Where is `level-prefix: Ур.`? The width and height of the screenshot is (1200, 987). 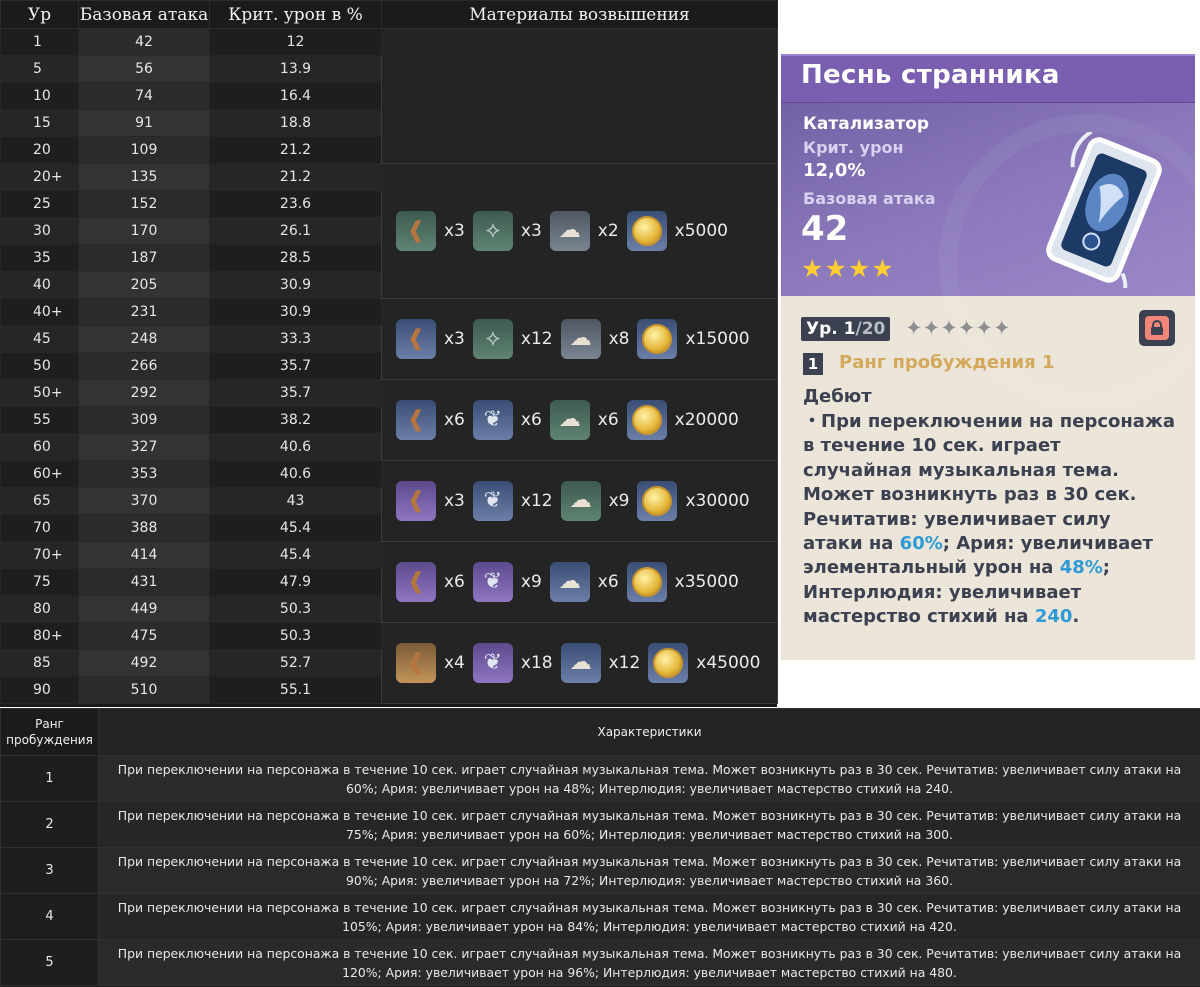 level-prefix: Ур. is located at coordinates (825, 329).